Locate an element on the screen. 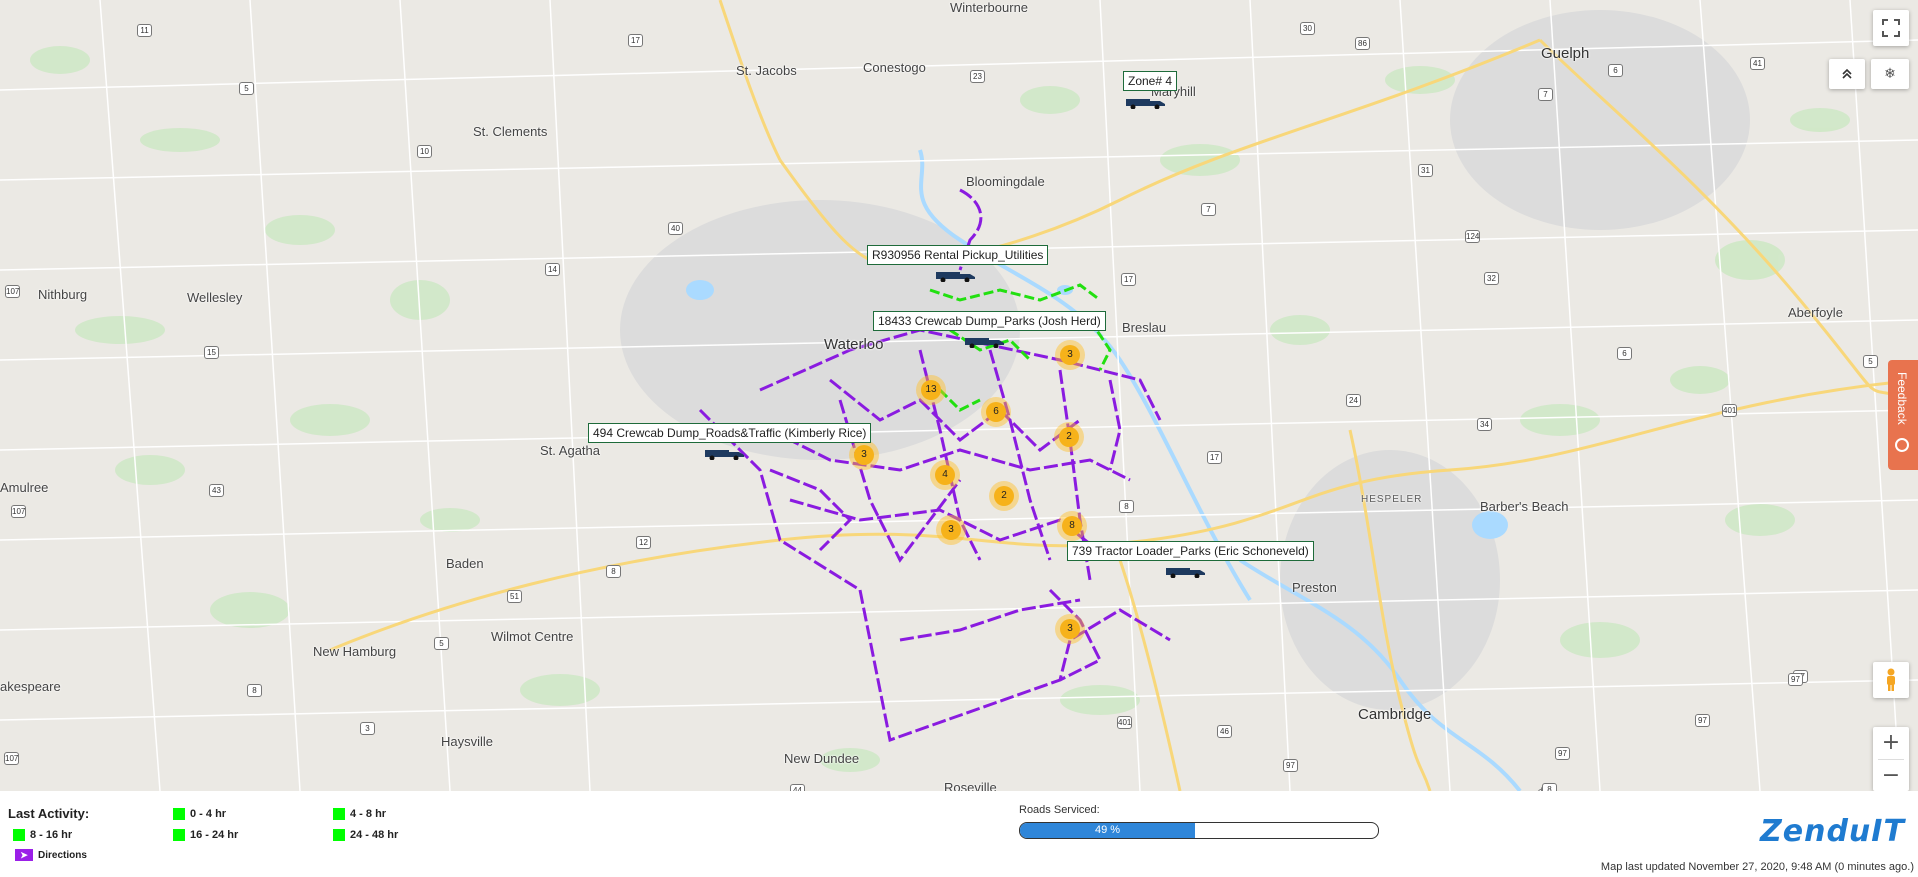  legend-label: 16 - 24 hr is located at coordinates (214, 835).